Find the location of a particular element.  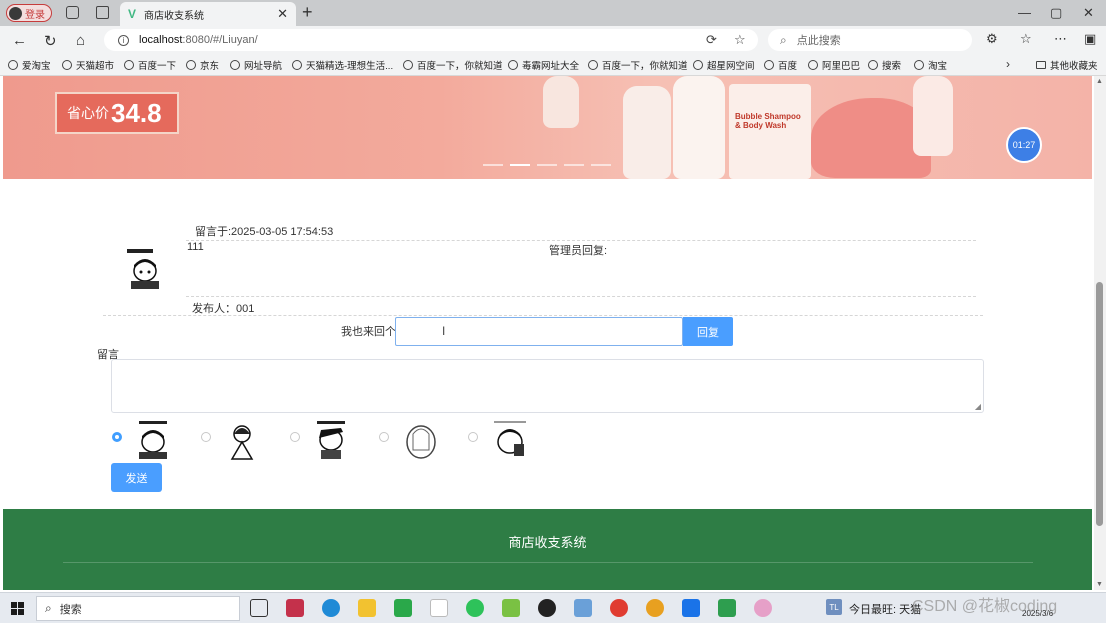

url-field: i localhost :8080/#/Liuyan/ ⟳ ☆ is located at coordinates (431, 40).